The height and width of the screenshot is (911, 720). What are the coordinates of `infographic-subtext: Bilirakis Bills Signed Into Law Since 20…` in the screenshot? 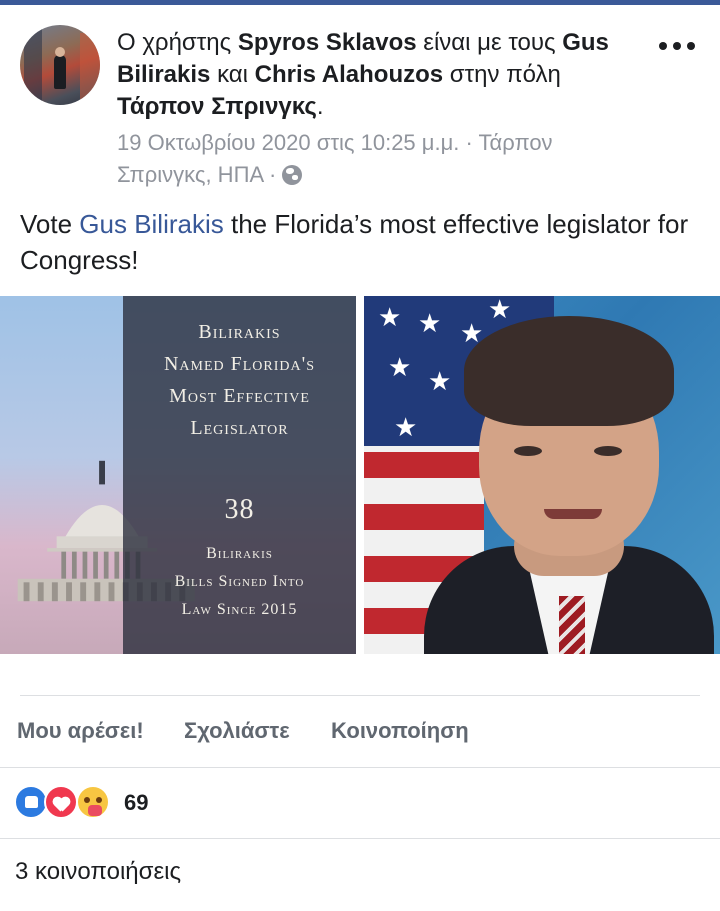 It's located at (239, 582).